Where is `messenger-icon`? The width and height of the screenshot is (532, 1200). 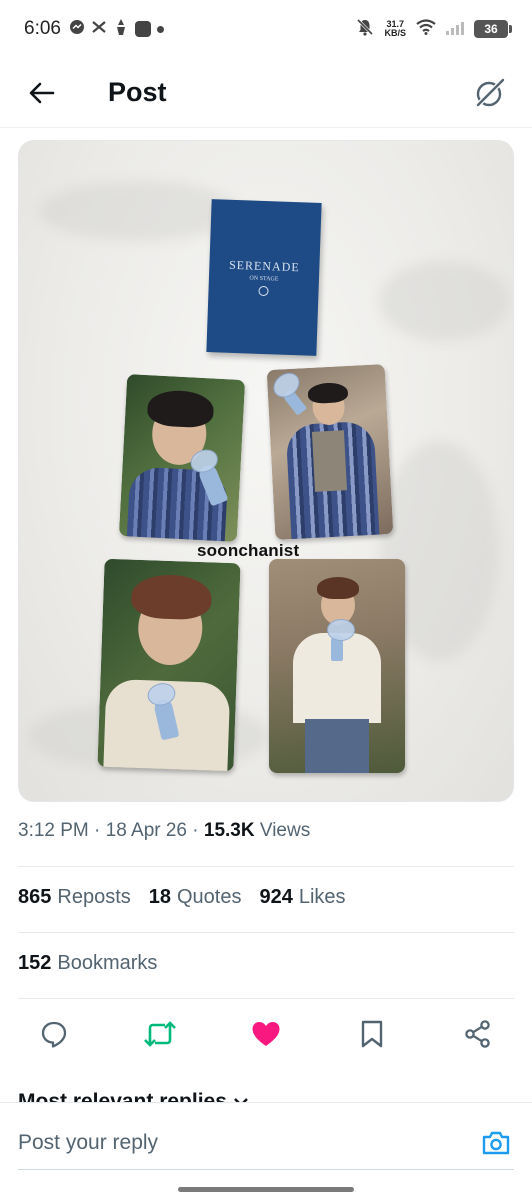 messenger-icon is located at coordinates (77, 29).